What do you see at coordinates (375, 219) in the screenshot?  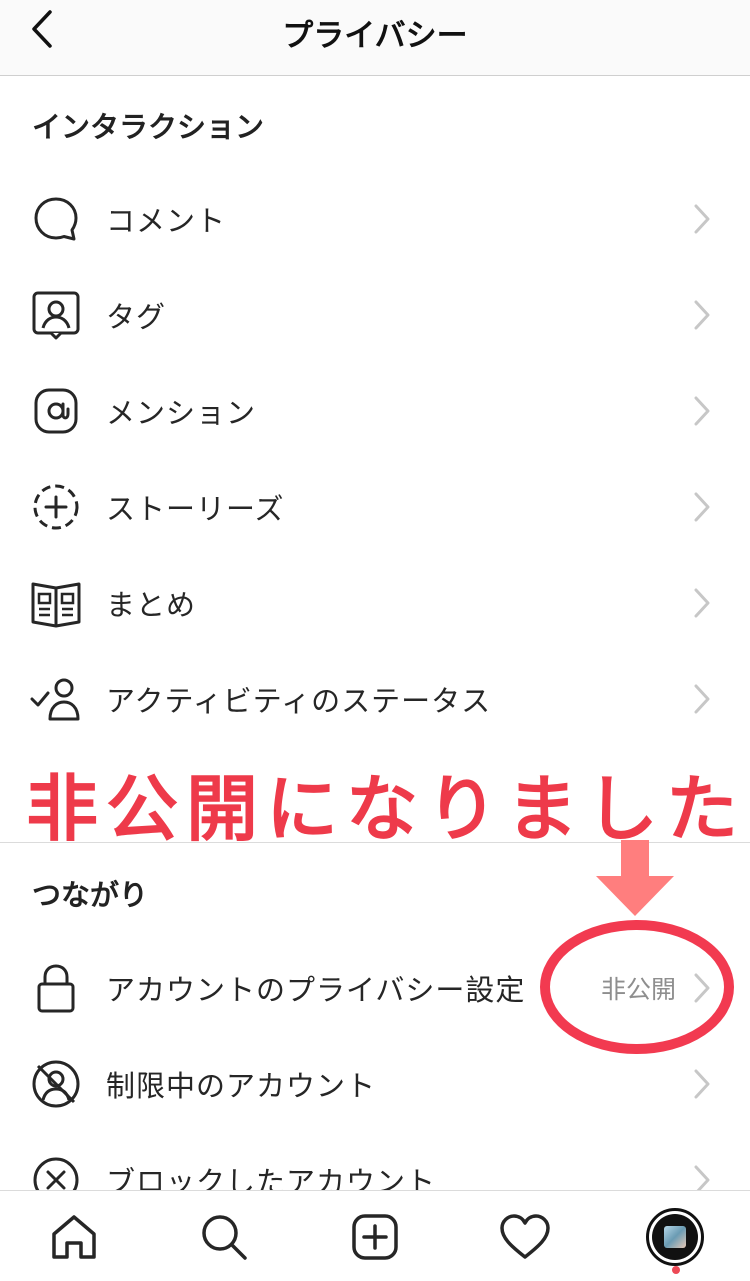 I see `row-comments: コメント` at bounding box center [375, 219].